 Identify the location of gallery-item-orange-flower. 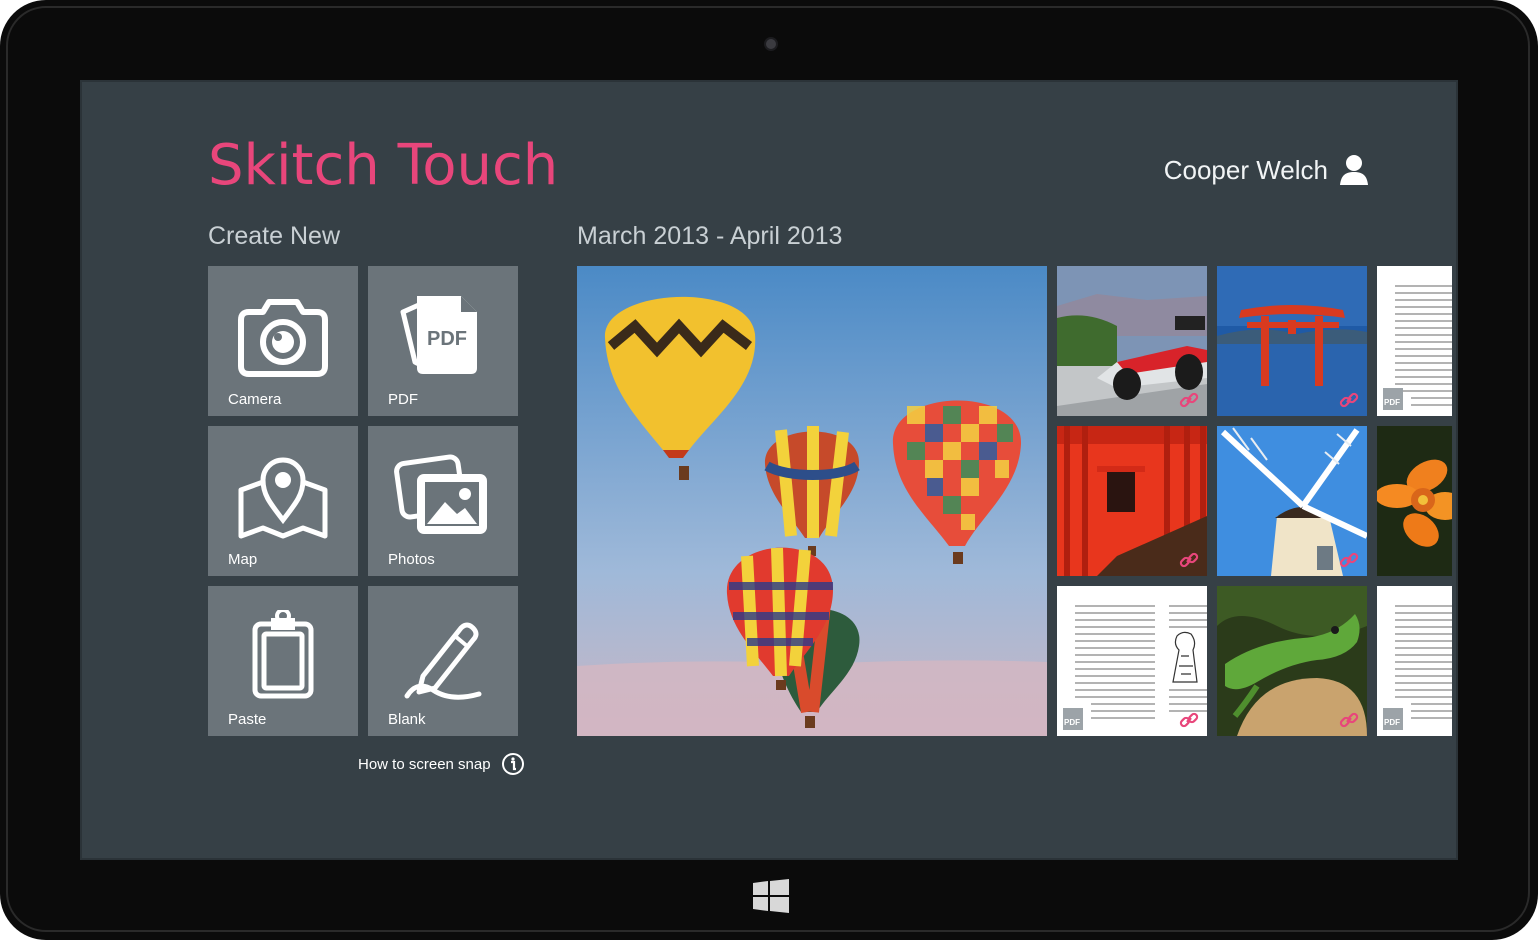
(1414, 501).